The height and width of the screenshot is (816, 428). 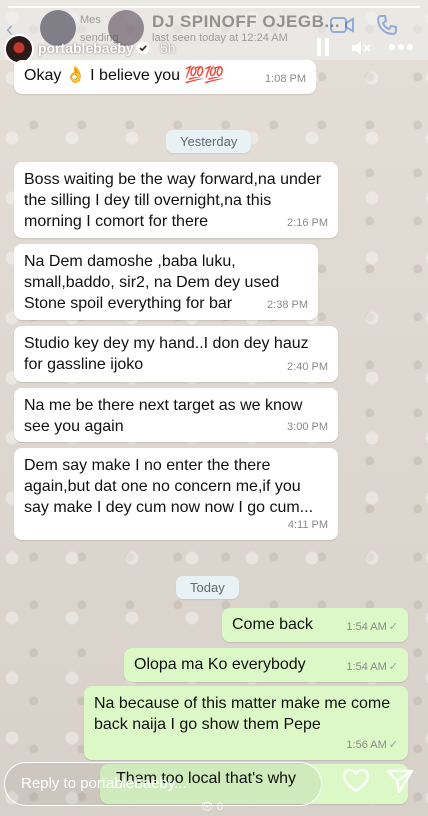 I want to click on message-time: 1:56 AM ✓, so click(x=372, y=745).